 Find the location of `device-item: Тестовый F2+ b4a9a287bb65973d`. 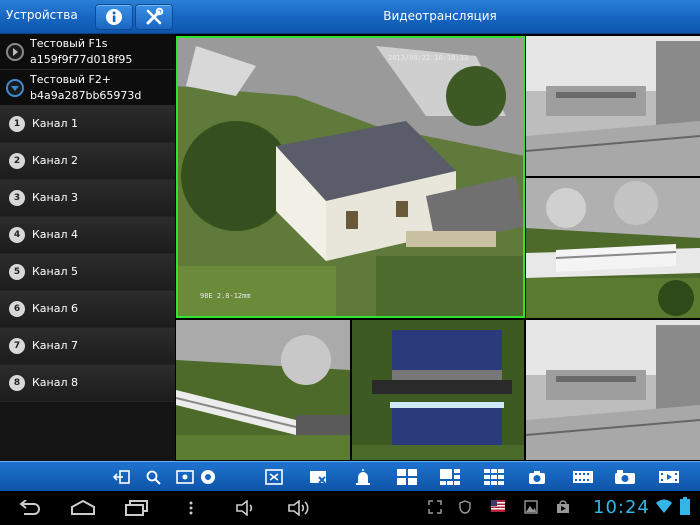

device-item: Тестовый F2+ b4a9a287bb65973d is located at coordinates (87, 88).